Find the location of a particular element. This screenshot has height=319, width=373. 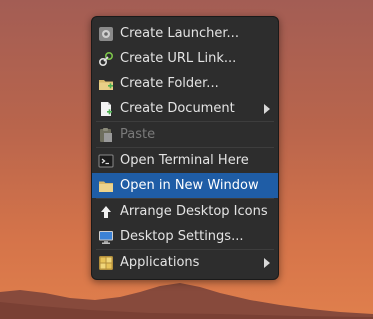

arrange-up-icon is located at coordinates (106, 212).